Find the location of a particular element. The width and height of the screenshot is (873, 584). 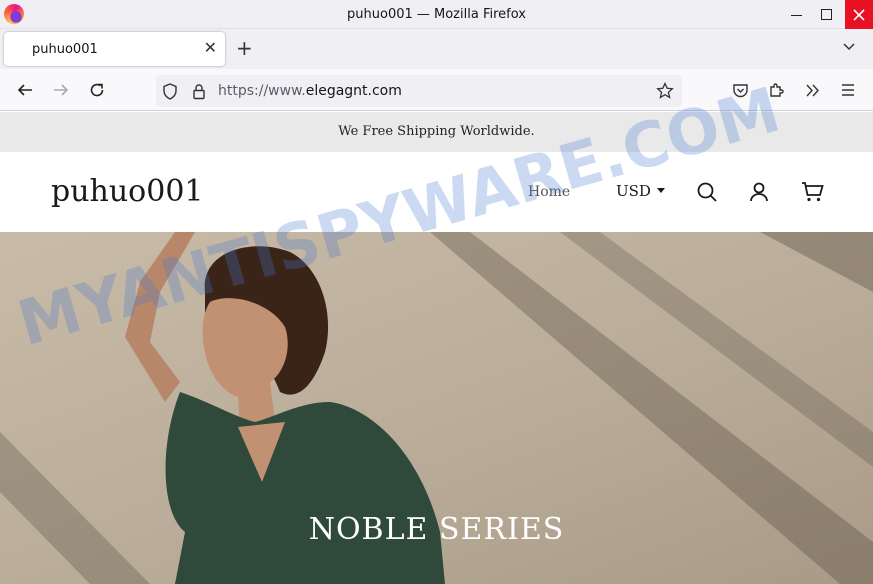

caret-down-icon is located at coordinates (660, 190).